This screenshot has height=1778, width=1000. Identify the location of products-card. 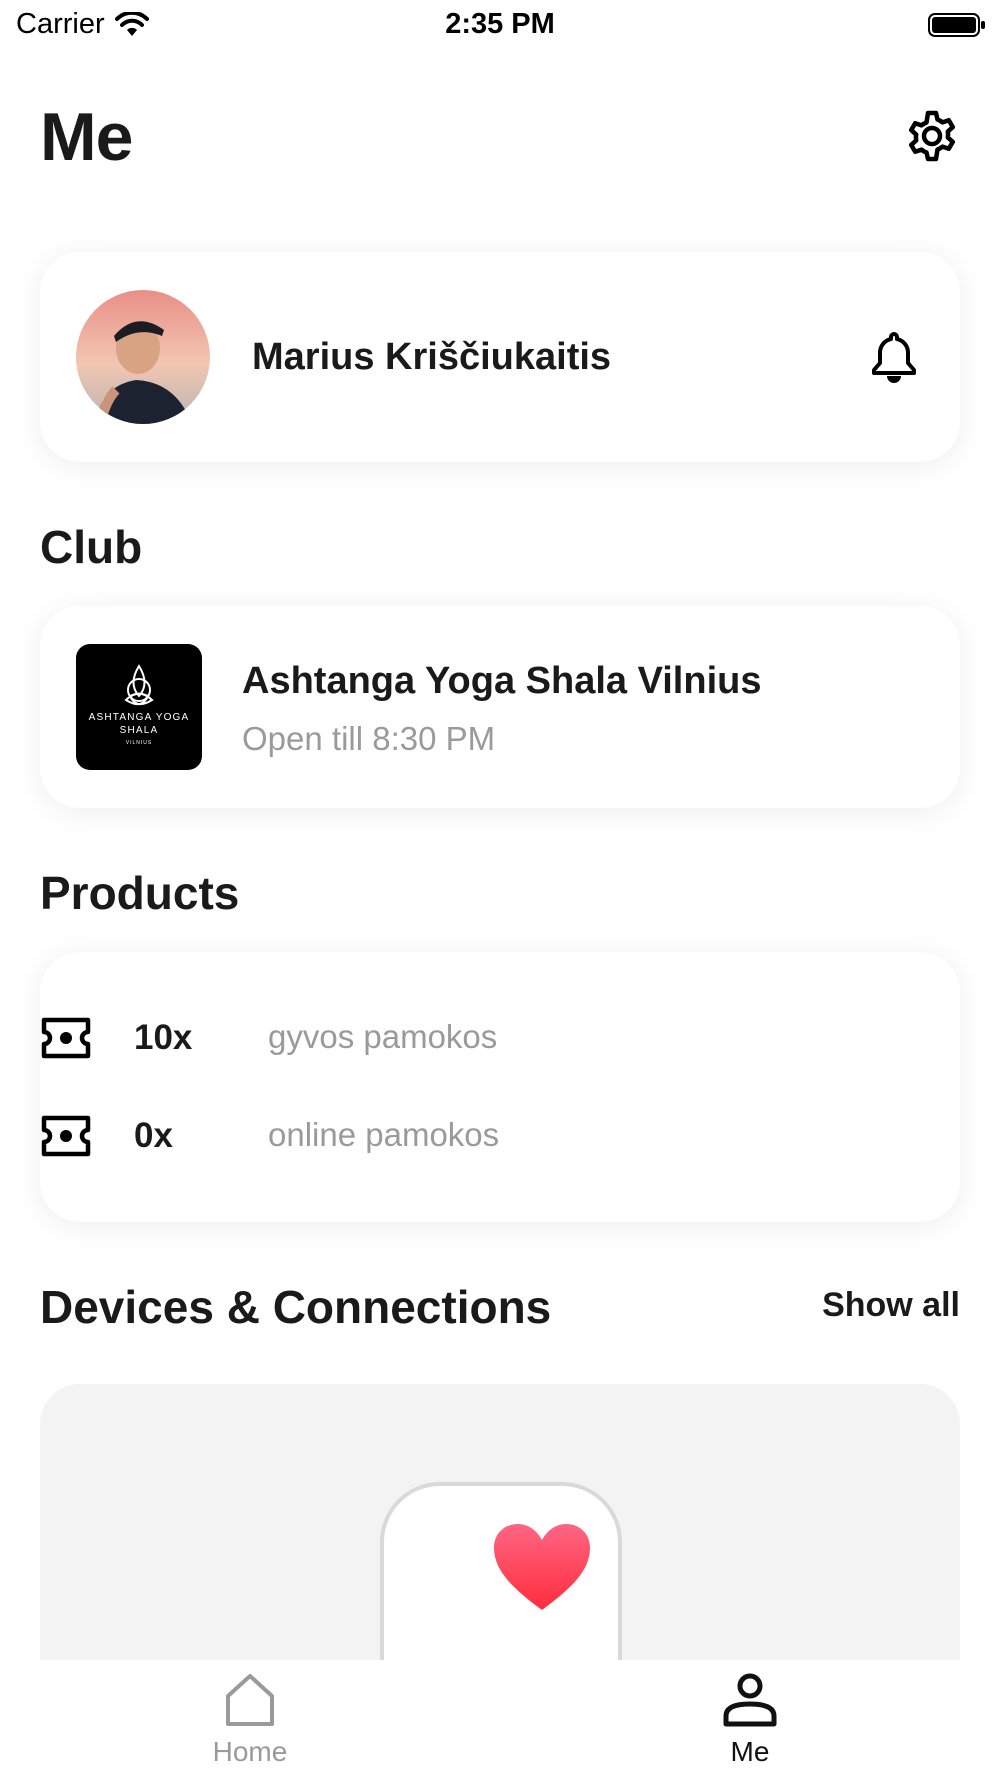
(500, 1087).